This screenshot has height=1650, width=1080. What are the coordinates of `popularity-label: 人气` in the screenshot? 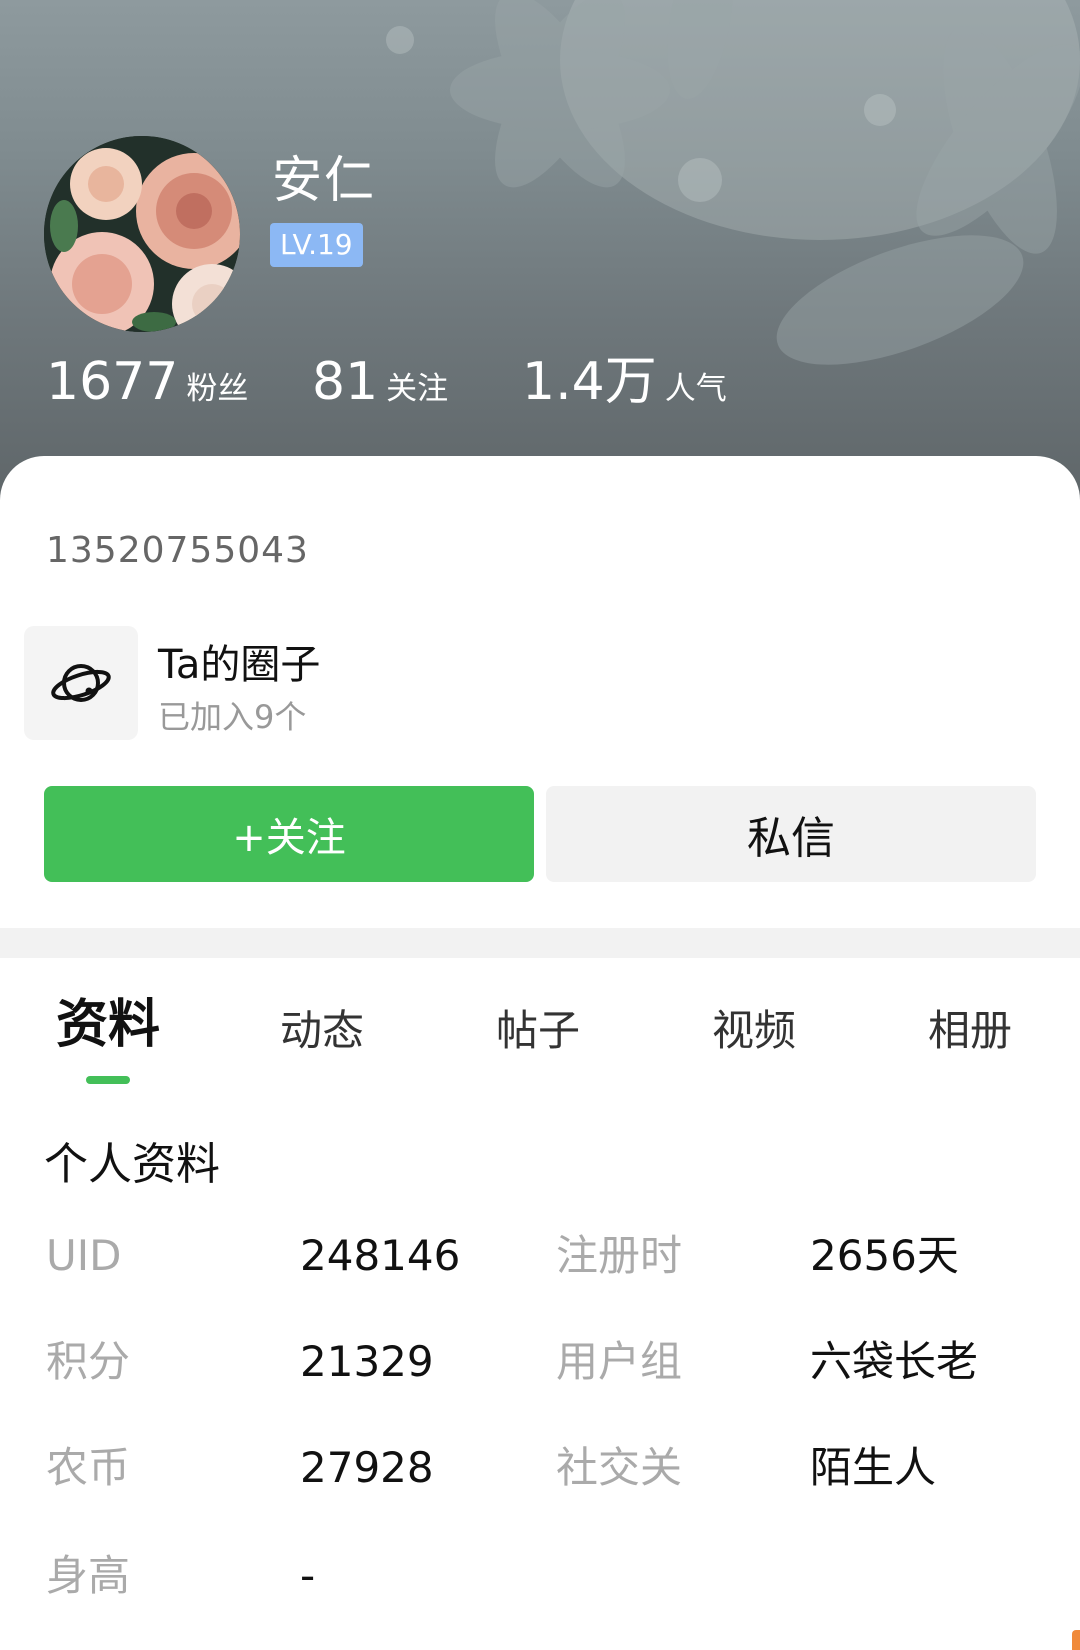 It's located at (695, 389).